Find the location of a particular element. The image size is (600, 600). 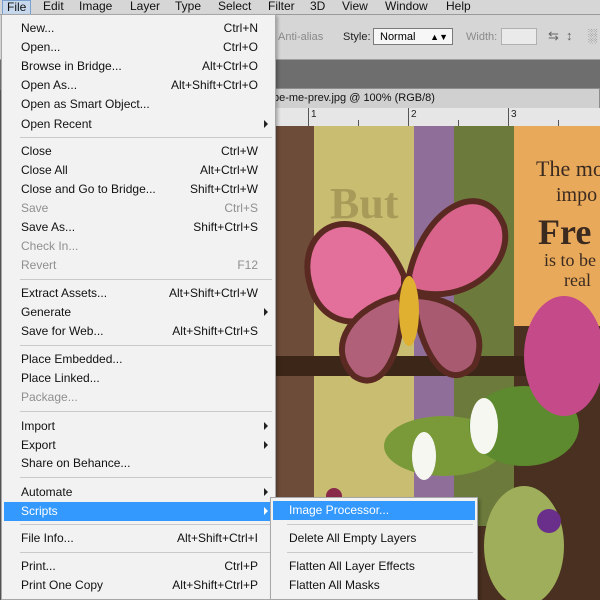

menu-item-shortcut: Alt+Shift+Ctrl+I is located at coordinates (217, 538).